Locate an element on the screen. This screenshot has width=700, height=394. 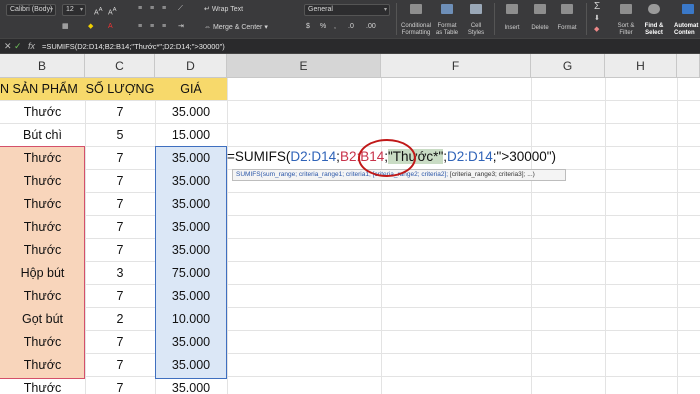
align-bottom-icon: ≡ is located at coordinates (140, 27).